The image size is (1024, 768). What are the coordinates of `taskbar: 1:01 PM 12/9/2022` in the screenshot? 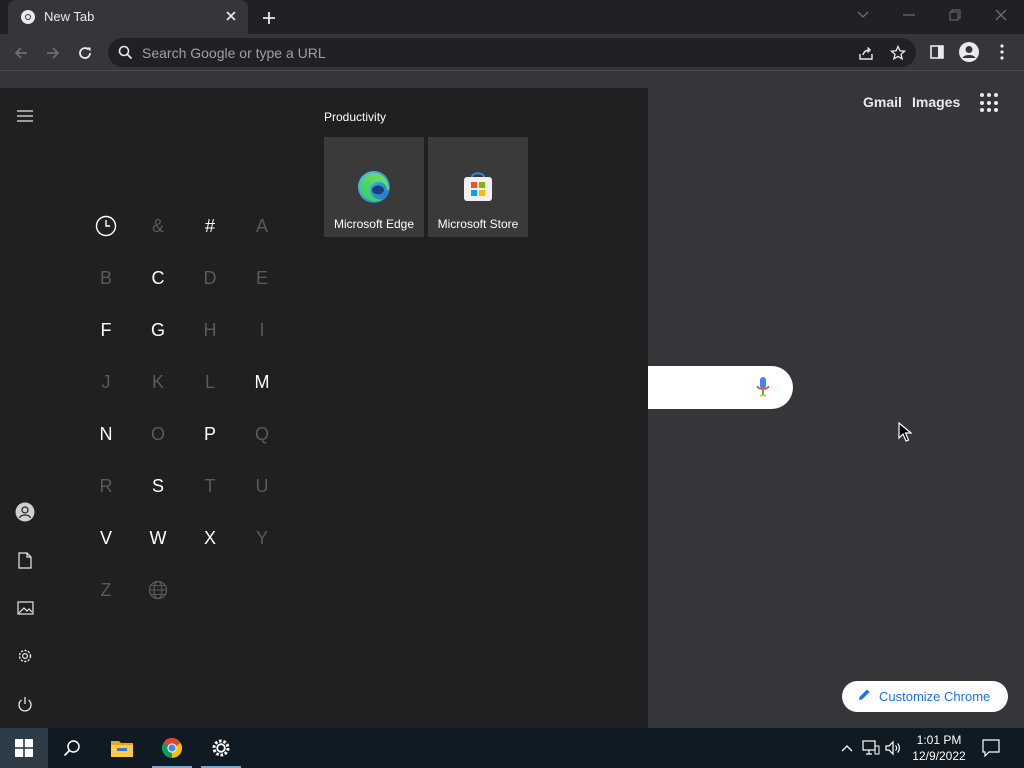 It's located at (512, 748).